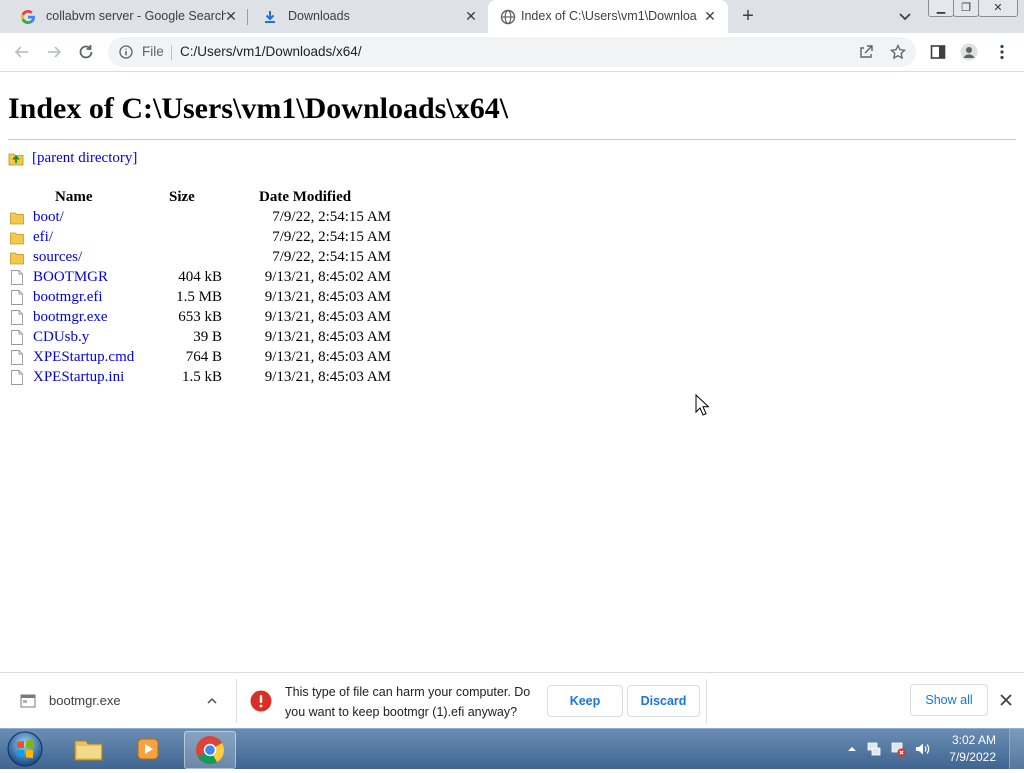 The width and height of the screenshot is (1024, 773). What do you see at coordinates (508, 17) in the screenshot?
I see `globe-icon` at bounding box center [508, 17].